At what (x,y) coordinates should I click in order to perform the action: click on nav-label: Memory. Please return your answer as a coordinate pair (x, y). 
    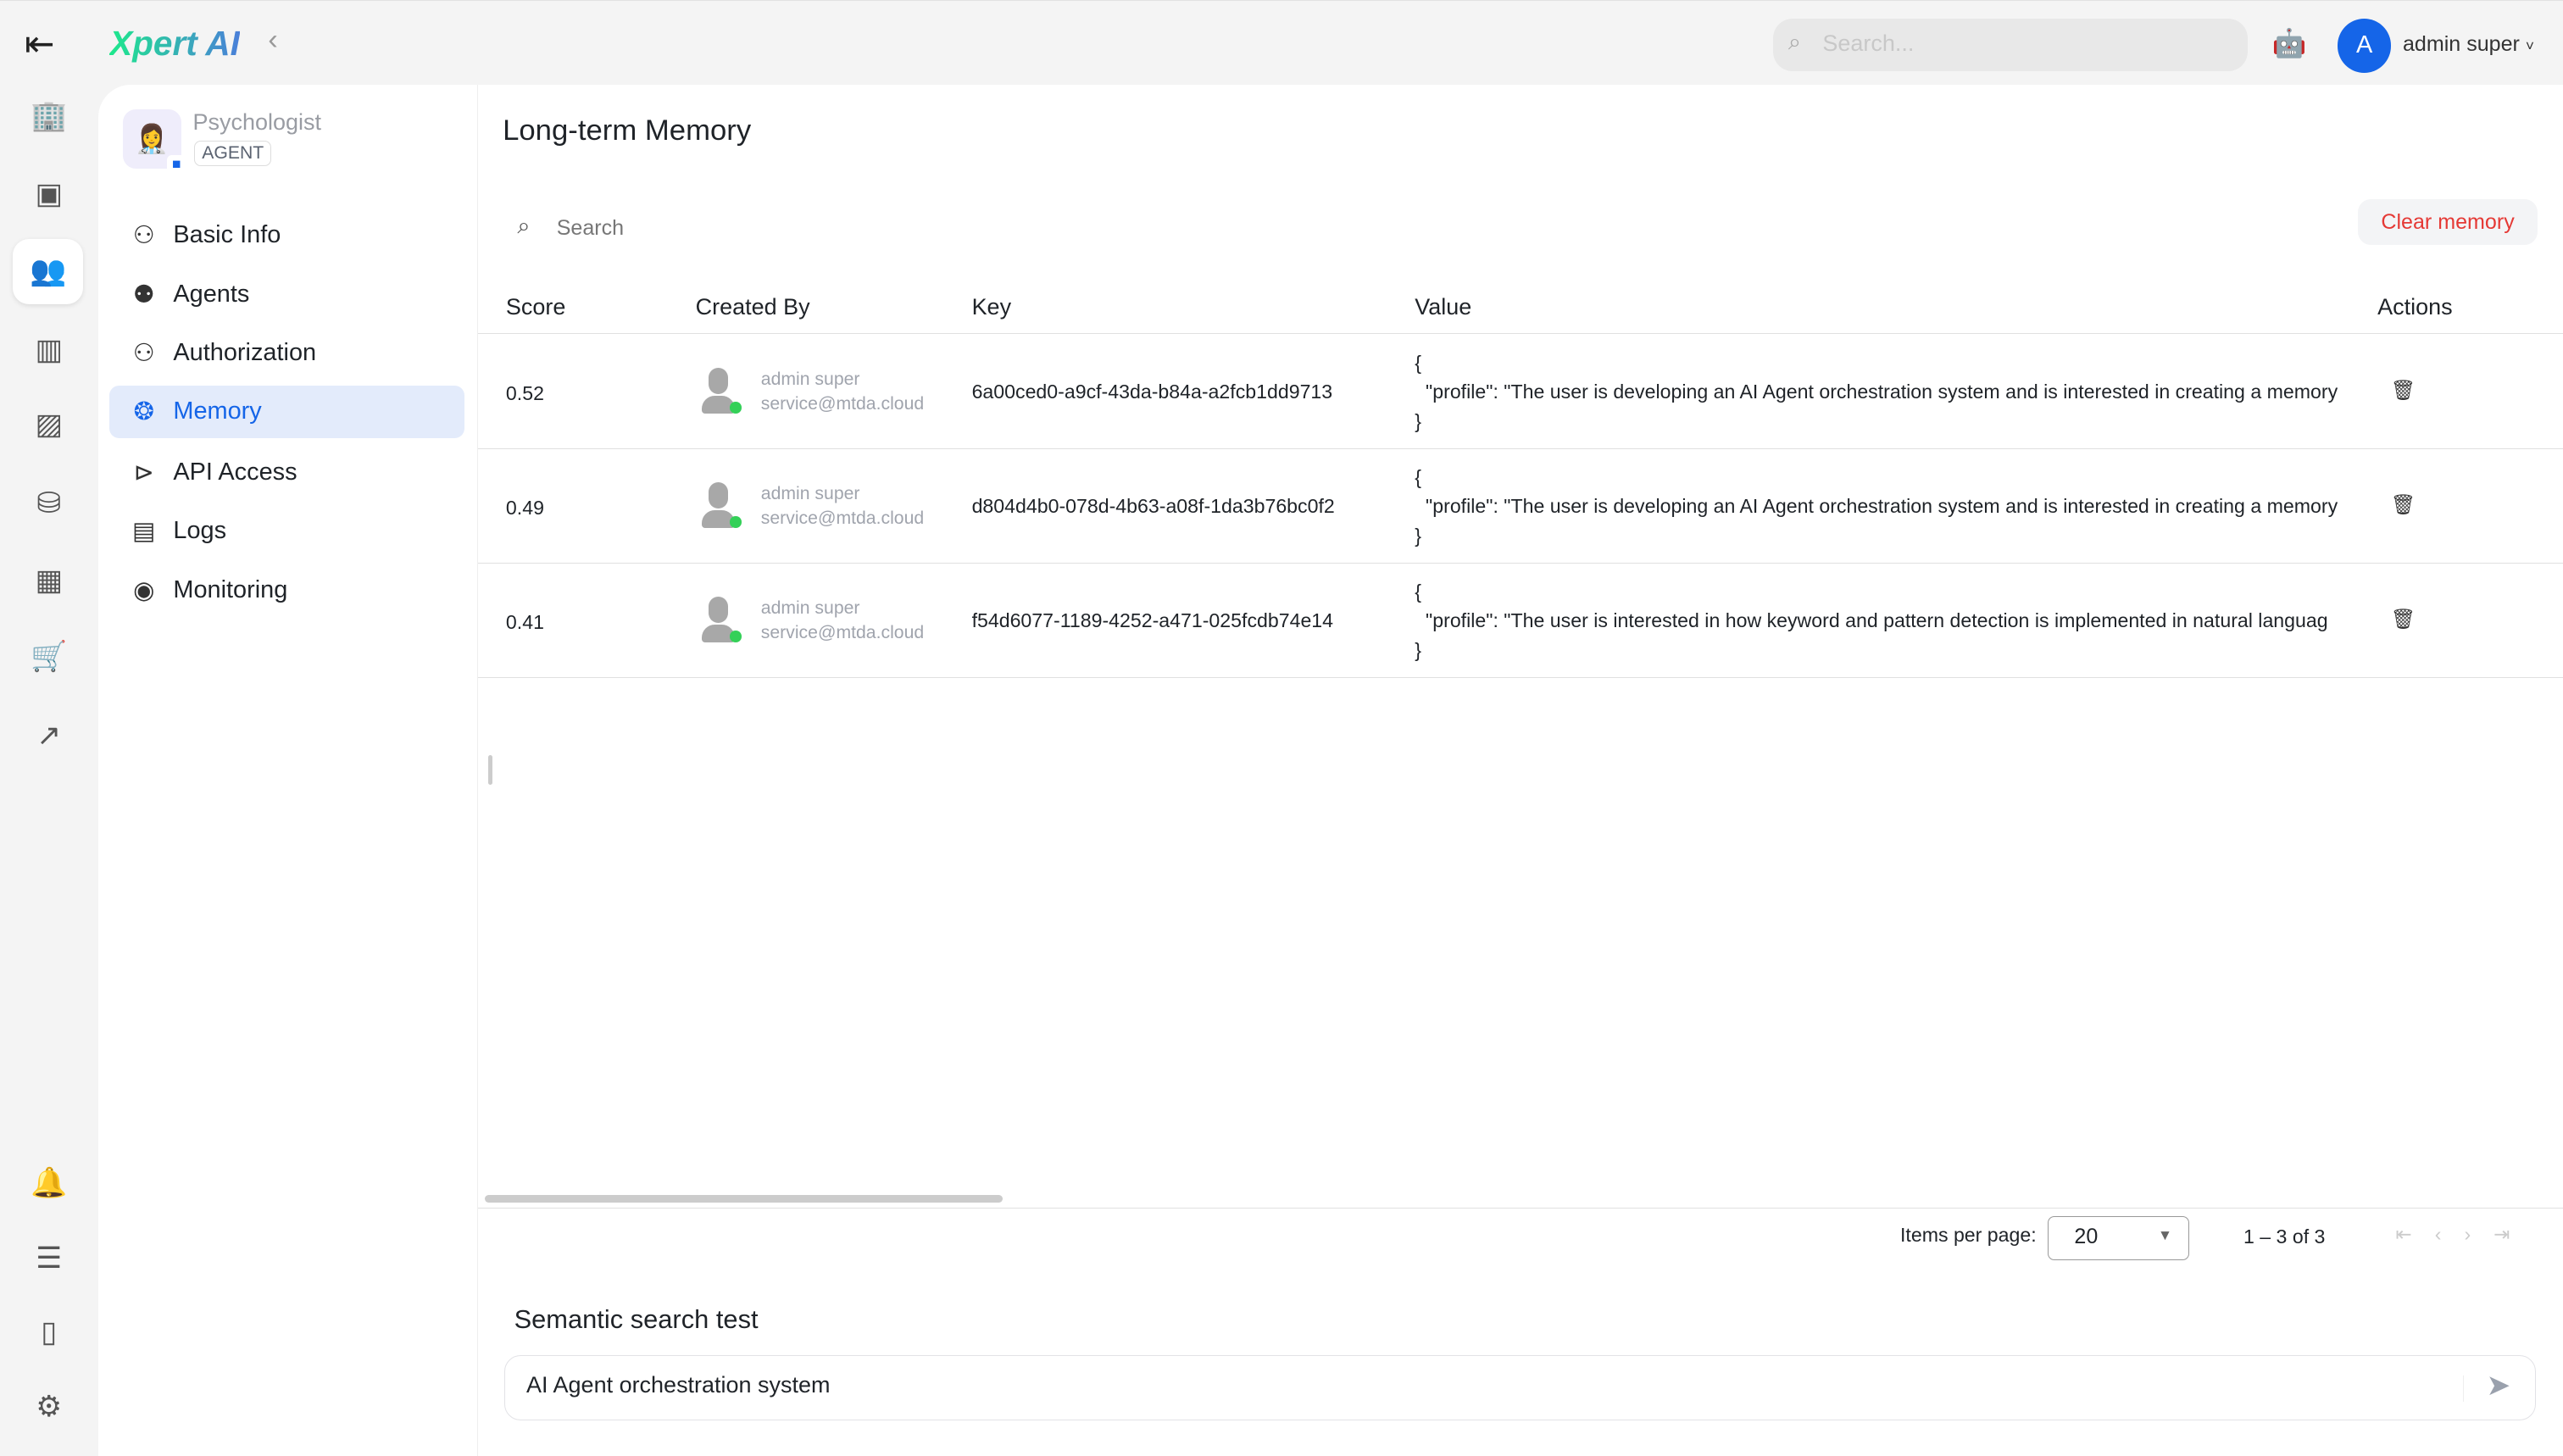
    Looking at the image, I should click on (217, 411).